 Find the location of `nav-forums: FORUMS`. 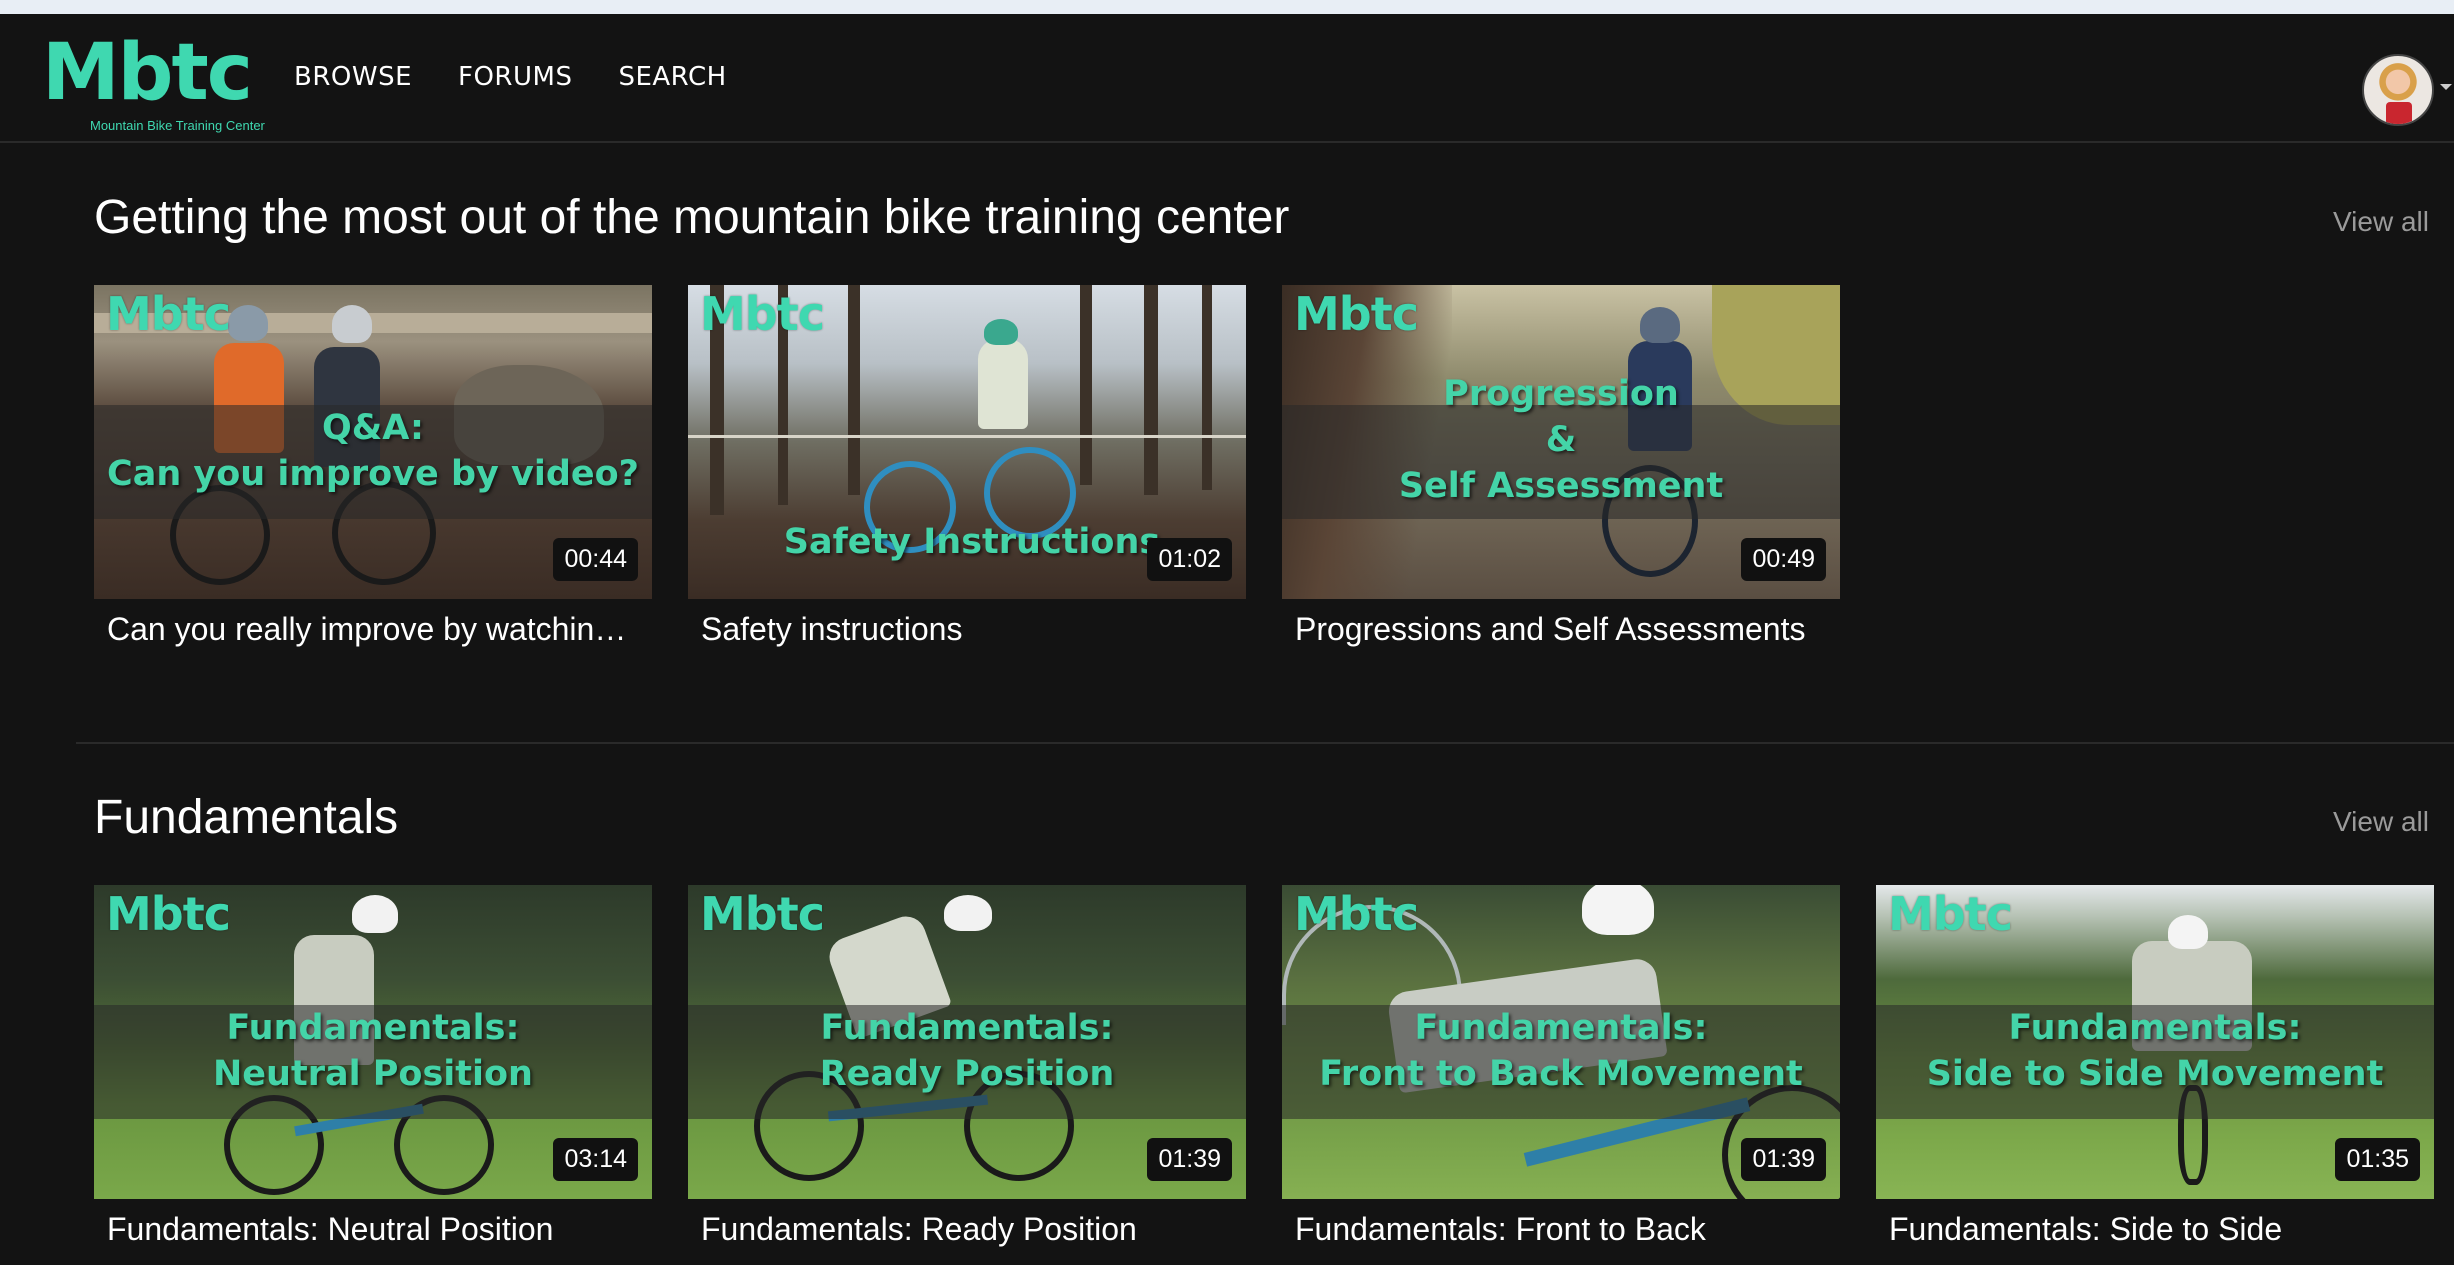

nav-forums: FORUMS is located at coordinates (515, 77).